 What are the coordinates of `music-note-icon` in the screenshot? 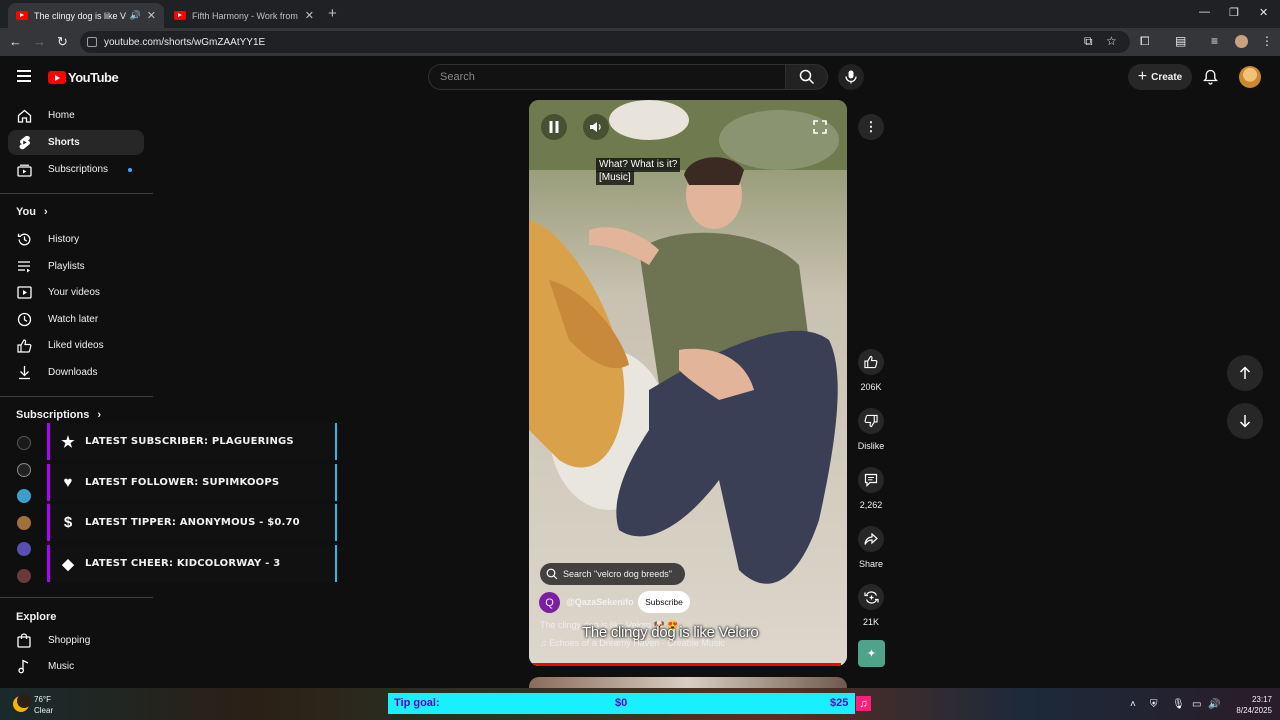 It's located at (24, 667).